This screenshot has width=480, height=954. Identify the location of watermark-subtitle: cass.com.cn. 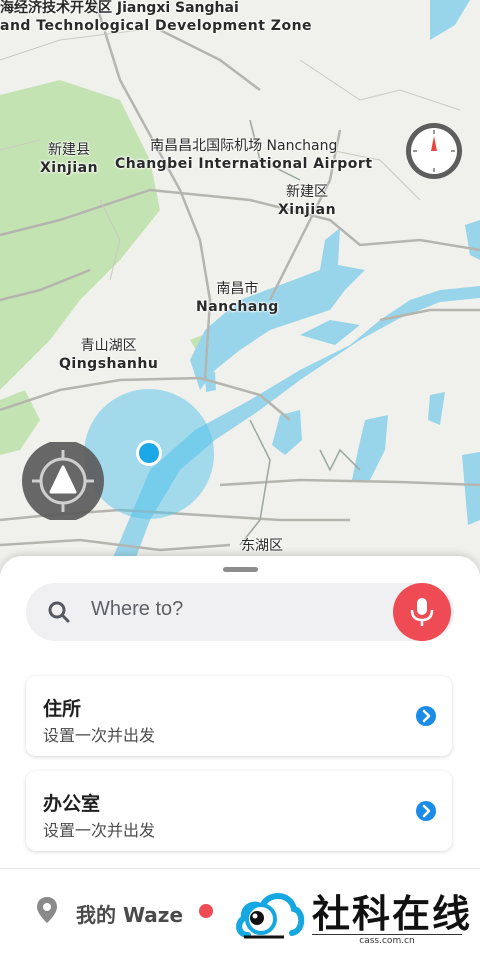
(387, 940).